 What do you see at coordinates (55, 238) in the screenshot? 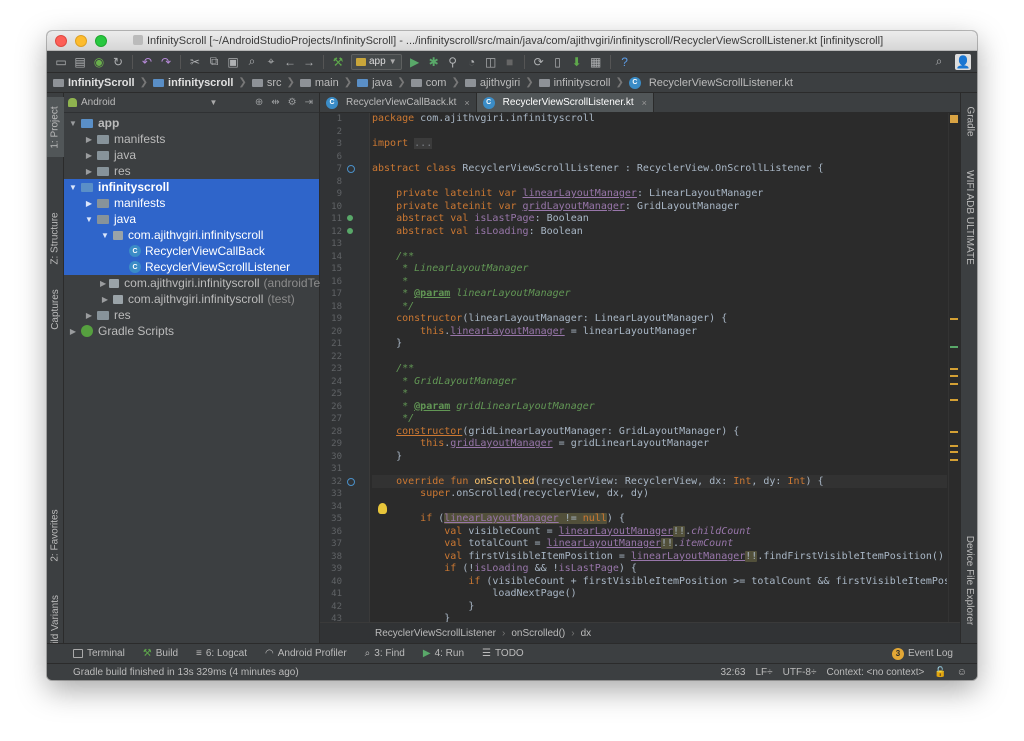
I see `tab-structure: Z: Structure` at bounding box center [55, 238].